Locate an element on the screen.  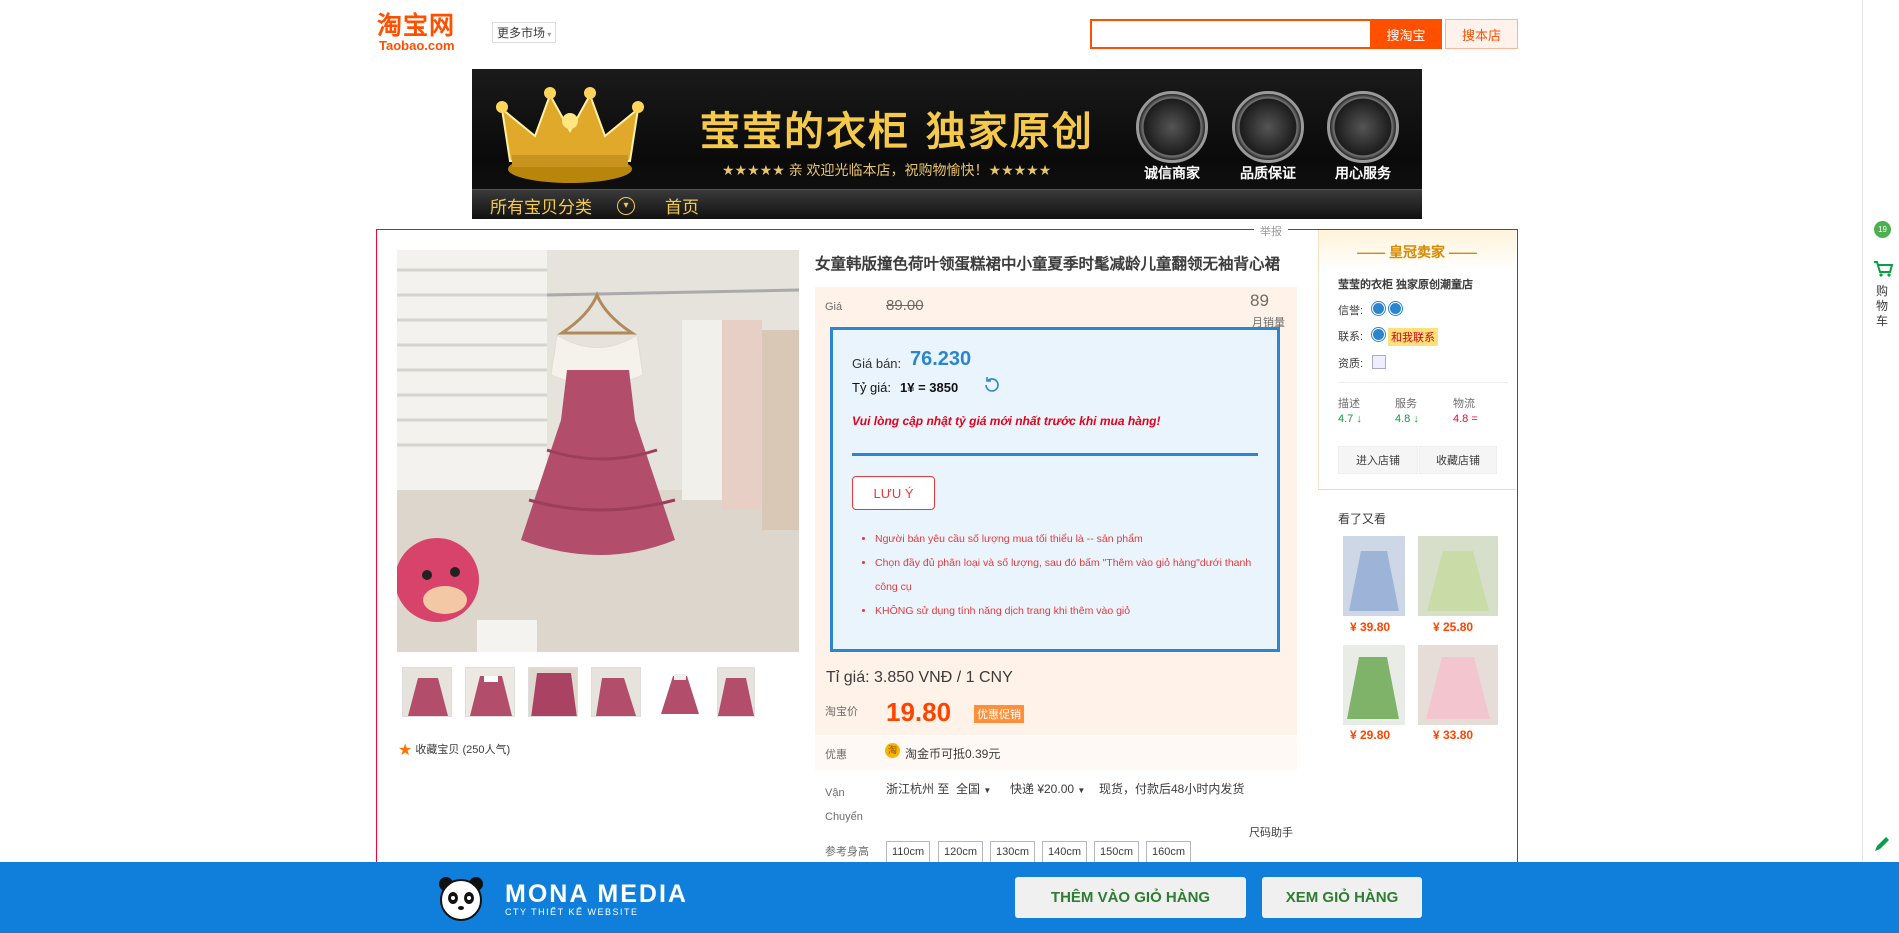
favorite-text: 收藏宝贝 (250人气) is located at coordinates (463, 750).